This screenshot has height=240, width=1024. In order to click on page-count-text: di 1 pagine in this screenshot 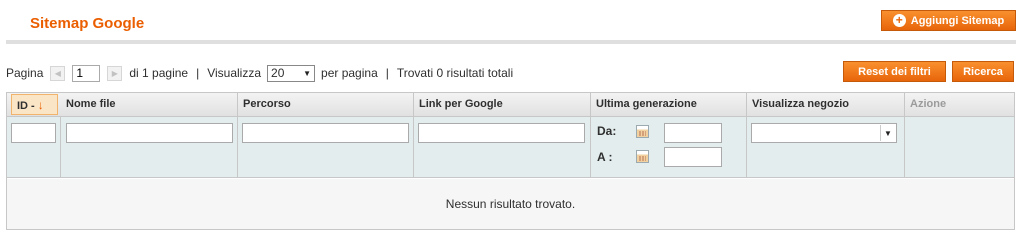, I will do `click(159, 73)`.